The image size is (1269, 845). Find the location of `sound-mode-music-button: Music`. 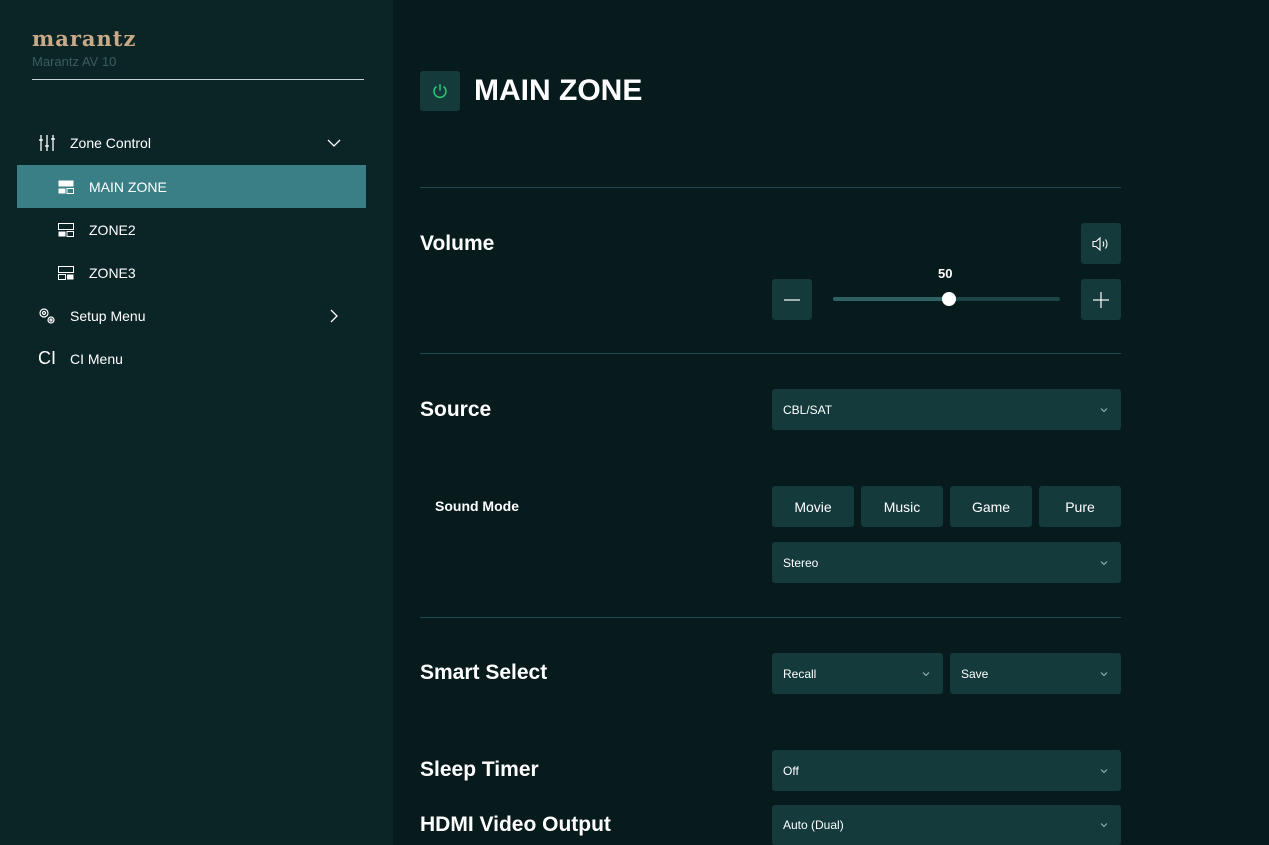

sound-mode-music-button: Music is located at coordinates (902, 506).